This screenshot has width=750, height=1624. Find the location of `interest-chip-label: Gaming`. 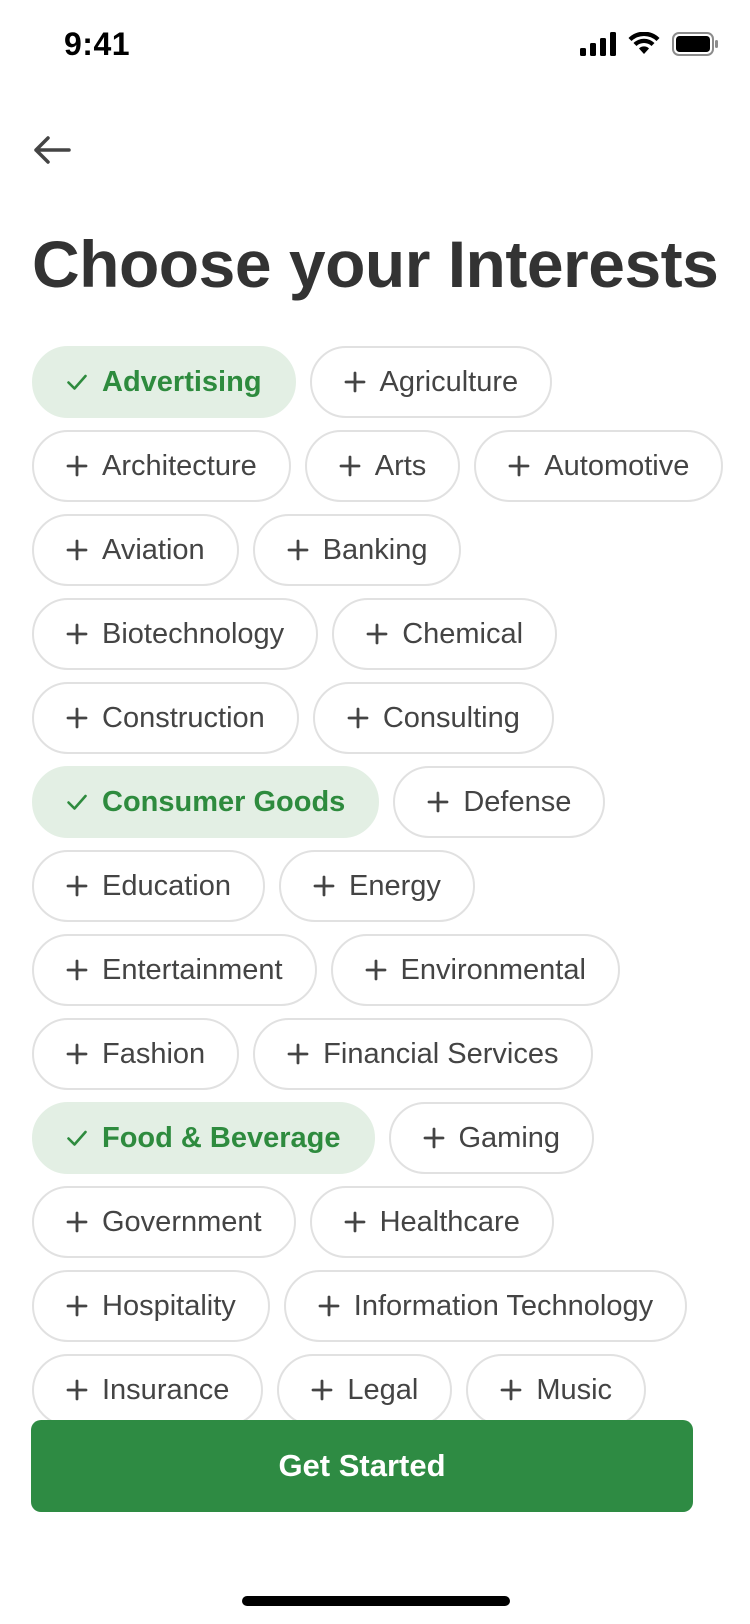

interest-chip-label: Gaming is located at coordinates (509, 1137).